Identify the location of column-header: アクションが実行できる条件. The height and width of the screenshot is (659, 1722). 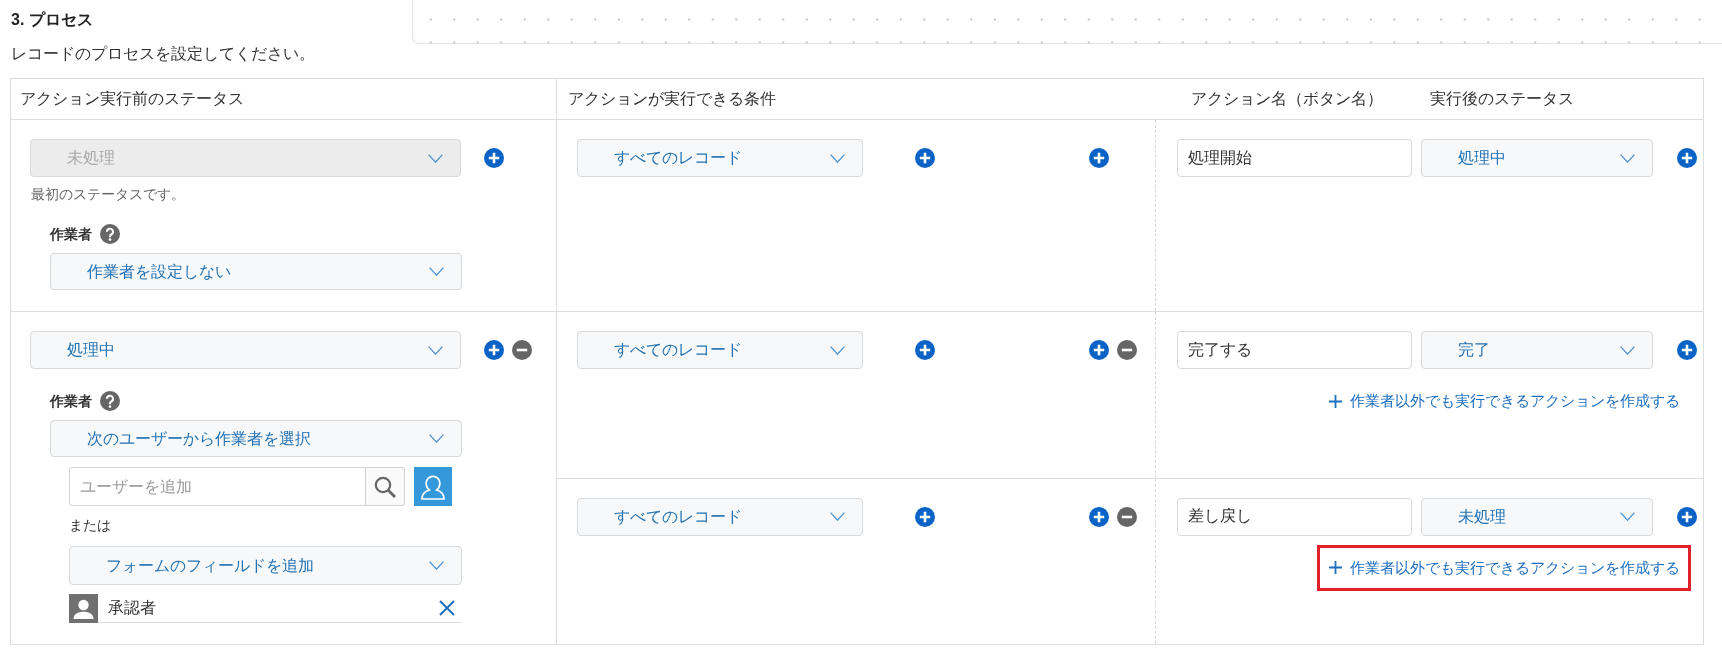
(672, 99).